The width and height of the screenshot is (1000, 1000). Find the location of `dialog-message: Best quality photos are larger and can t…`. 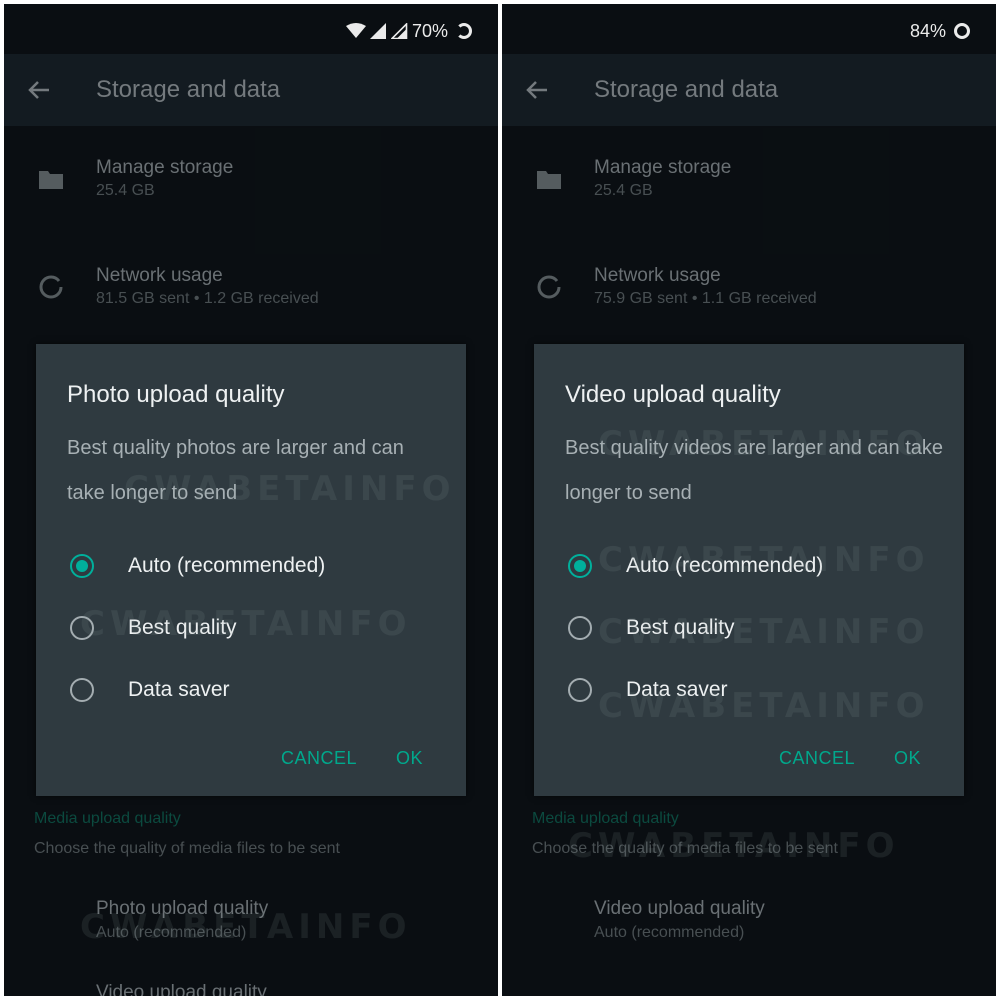

dialog-message: Best quality photos are larger and can t… is located at coordinates (235, 470).